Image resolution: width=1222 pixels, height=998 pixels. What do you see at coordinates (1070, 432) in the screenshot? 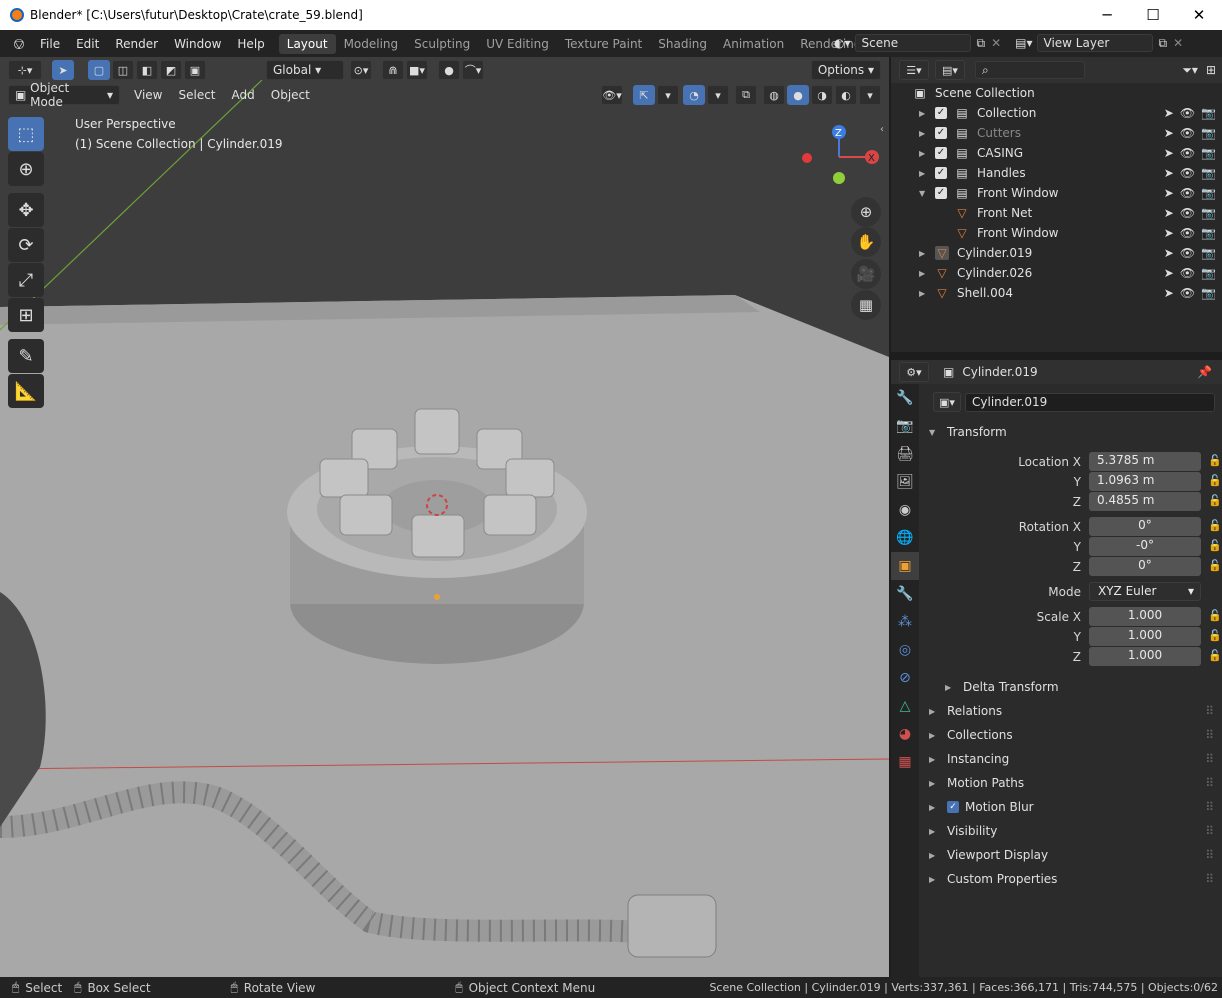
I see `transform-panel-header: ▼ Transform` at bounding box center [1070, 432].